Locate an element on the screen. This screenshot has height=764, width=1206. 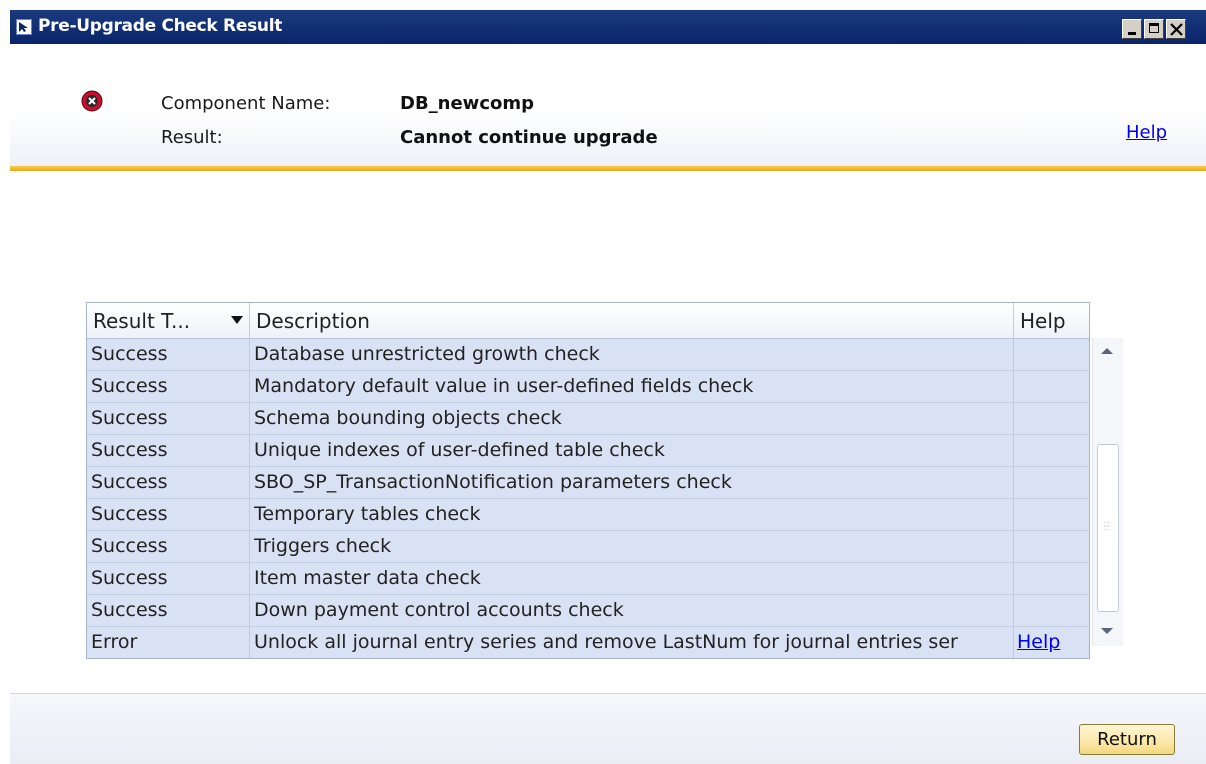
window-app-icon is located at coordinates (24, 27).